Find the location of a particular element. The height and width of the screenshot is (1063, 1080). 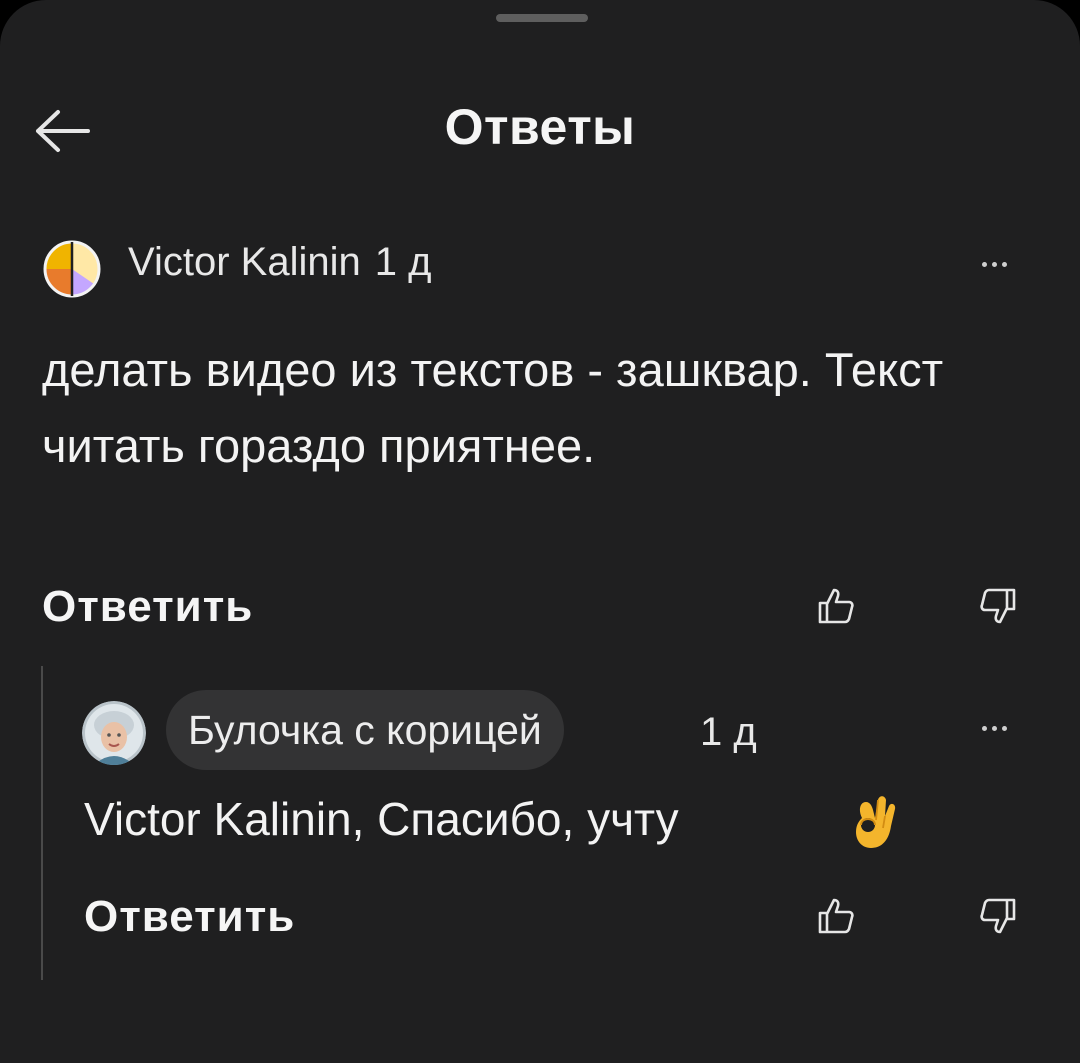

avatar is located at coordinates (72, 269).